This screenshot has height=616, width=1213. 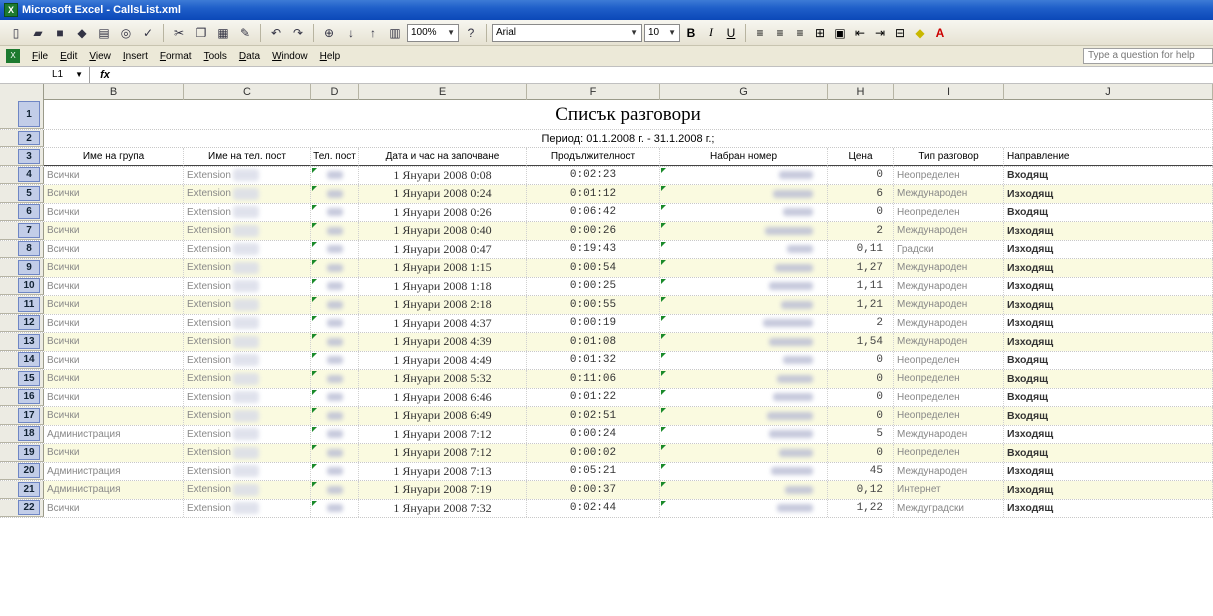 What do you see at coordinates (13, 56) in the screenshot?
I see `workbook-icon: X` at bounding box center [13, 56].